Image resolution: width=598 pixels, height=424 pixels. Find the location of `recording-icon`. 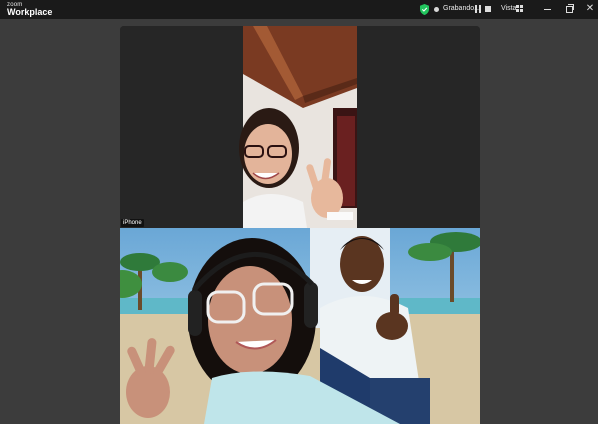

recording-icon is located at coordinates (436, 9).